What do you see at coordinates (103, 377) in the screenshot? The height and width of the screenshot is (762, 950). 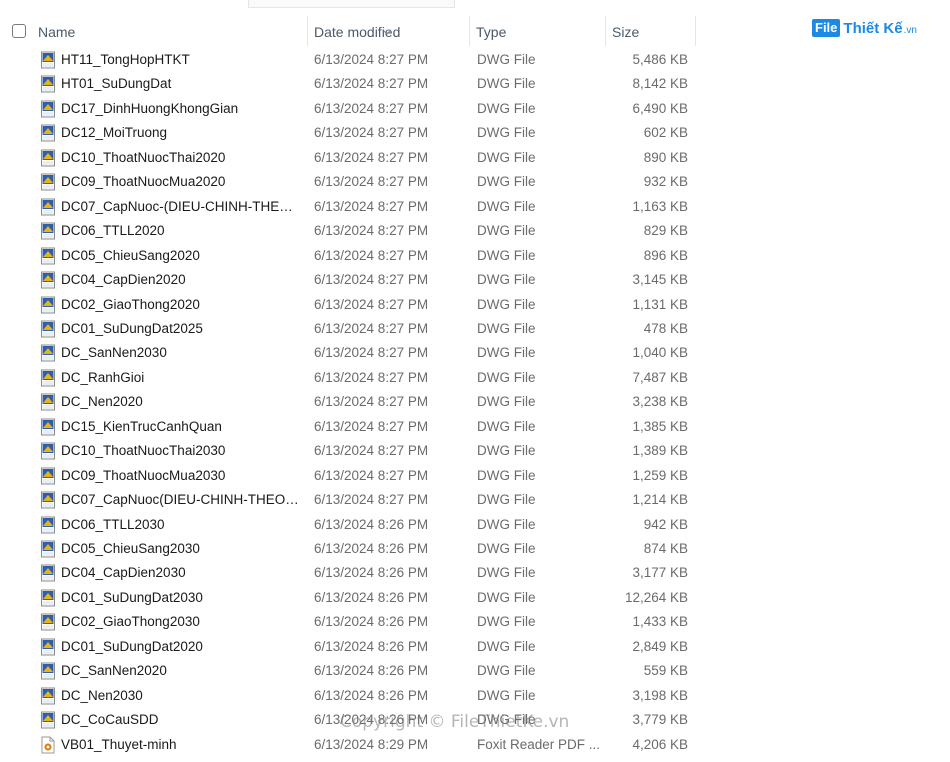 I see `file-name: DC_RanhGioi` at bounding box center [103, 377].